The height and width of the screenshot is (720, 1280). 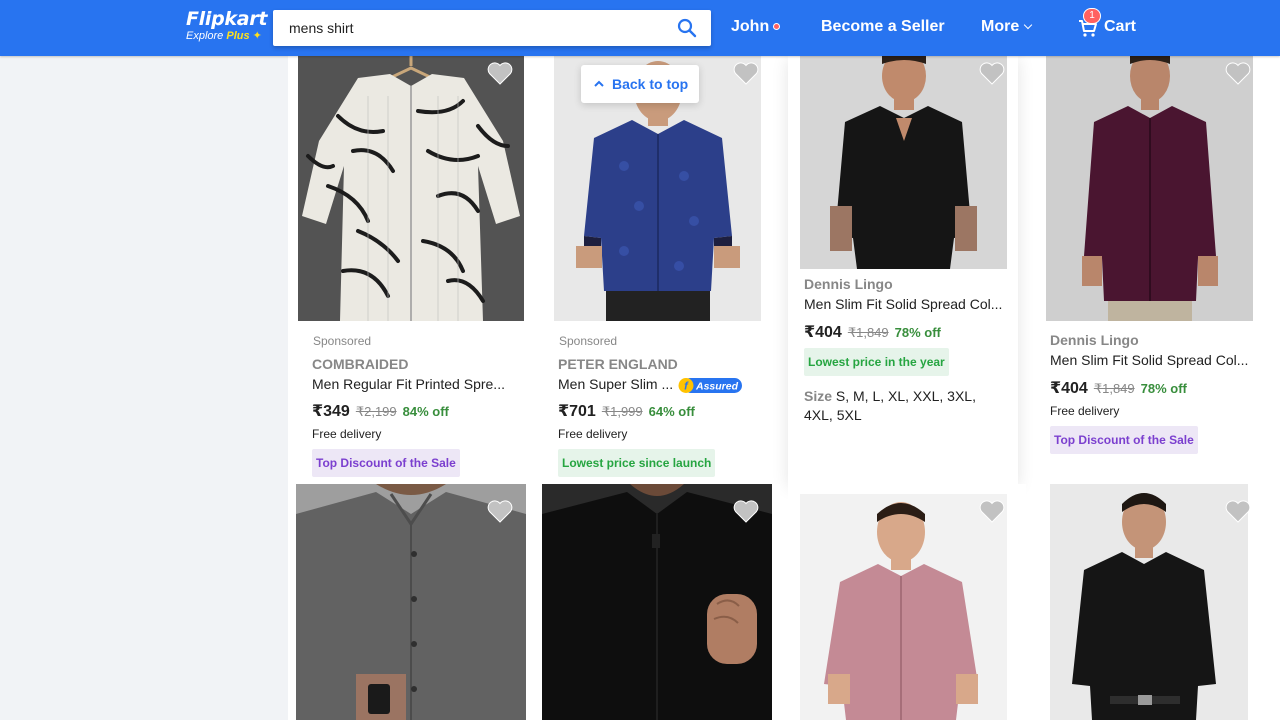 What do you see at coordinates (750, 26) in the screenshot?
I see `account-name: John` at bounding box center [750, 26].